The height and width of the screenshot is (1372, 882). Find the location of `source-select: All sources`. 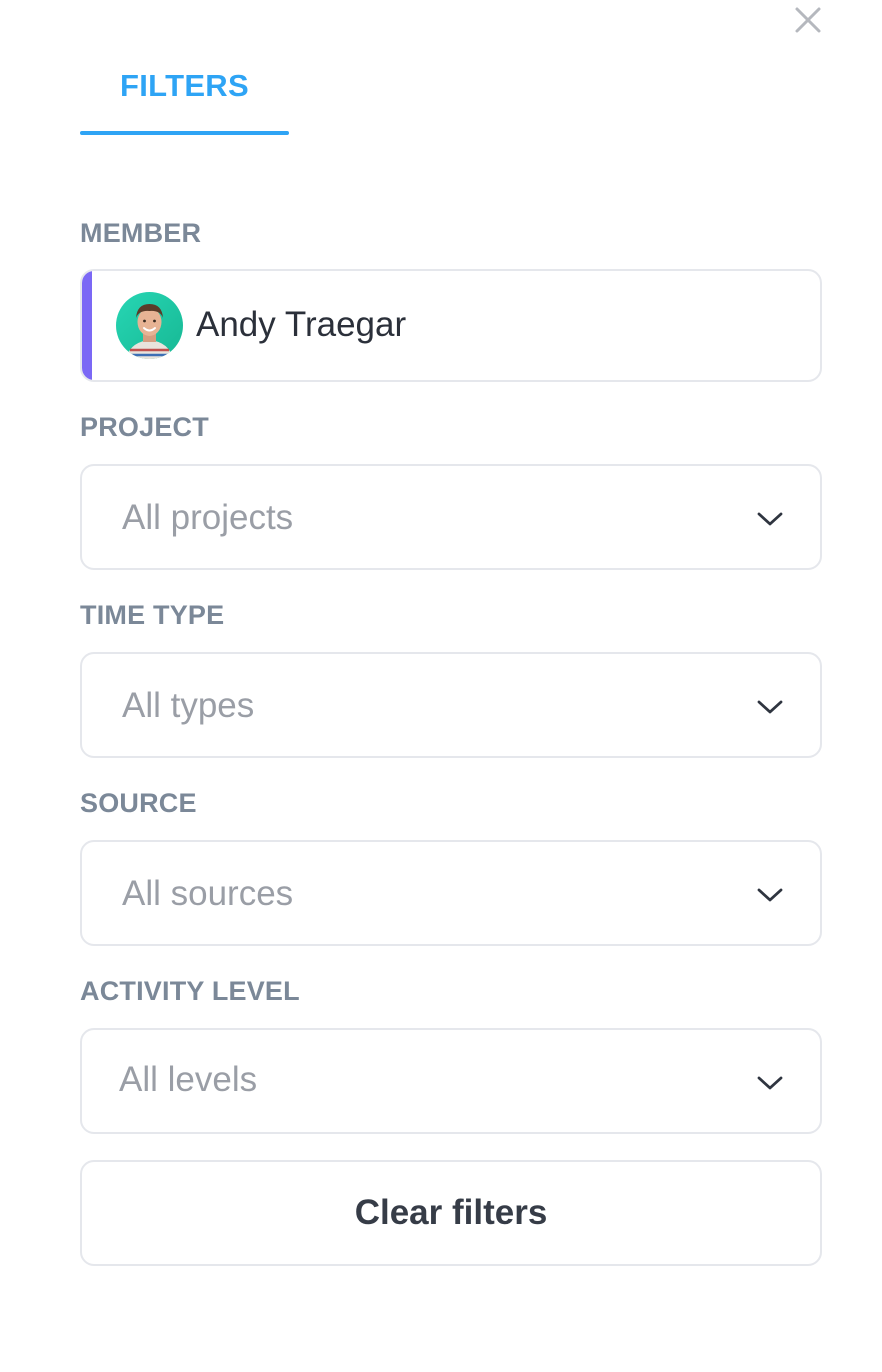

source-select: All sources is located at coordinates (451, 893).